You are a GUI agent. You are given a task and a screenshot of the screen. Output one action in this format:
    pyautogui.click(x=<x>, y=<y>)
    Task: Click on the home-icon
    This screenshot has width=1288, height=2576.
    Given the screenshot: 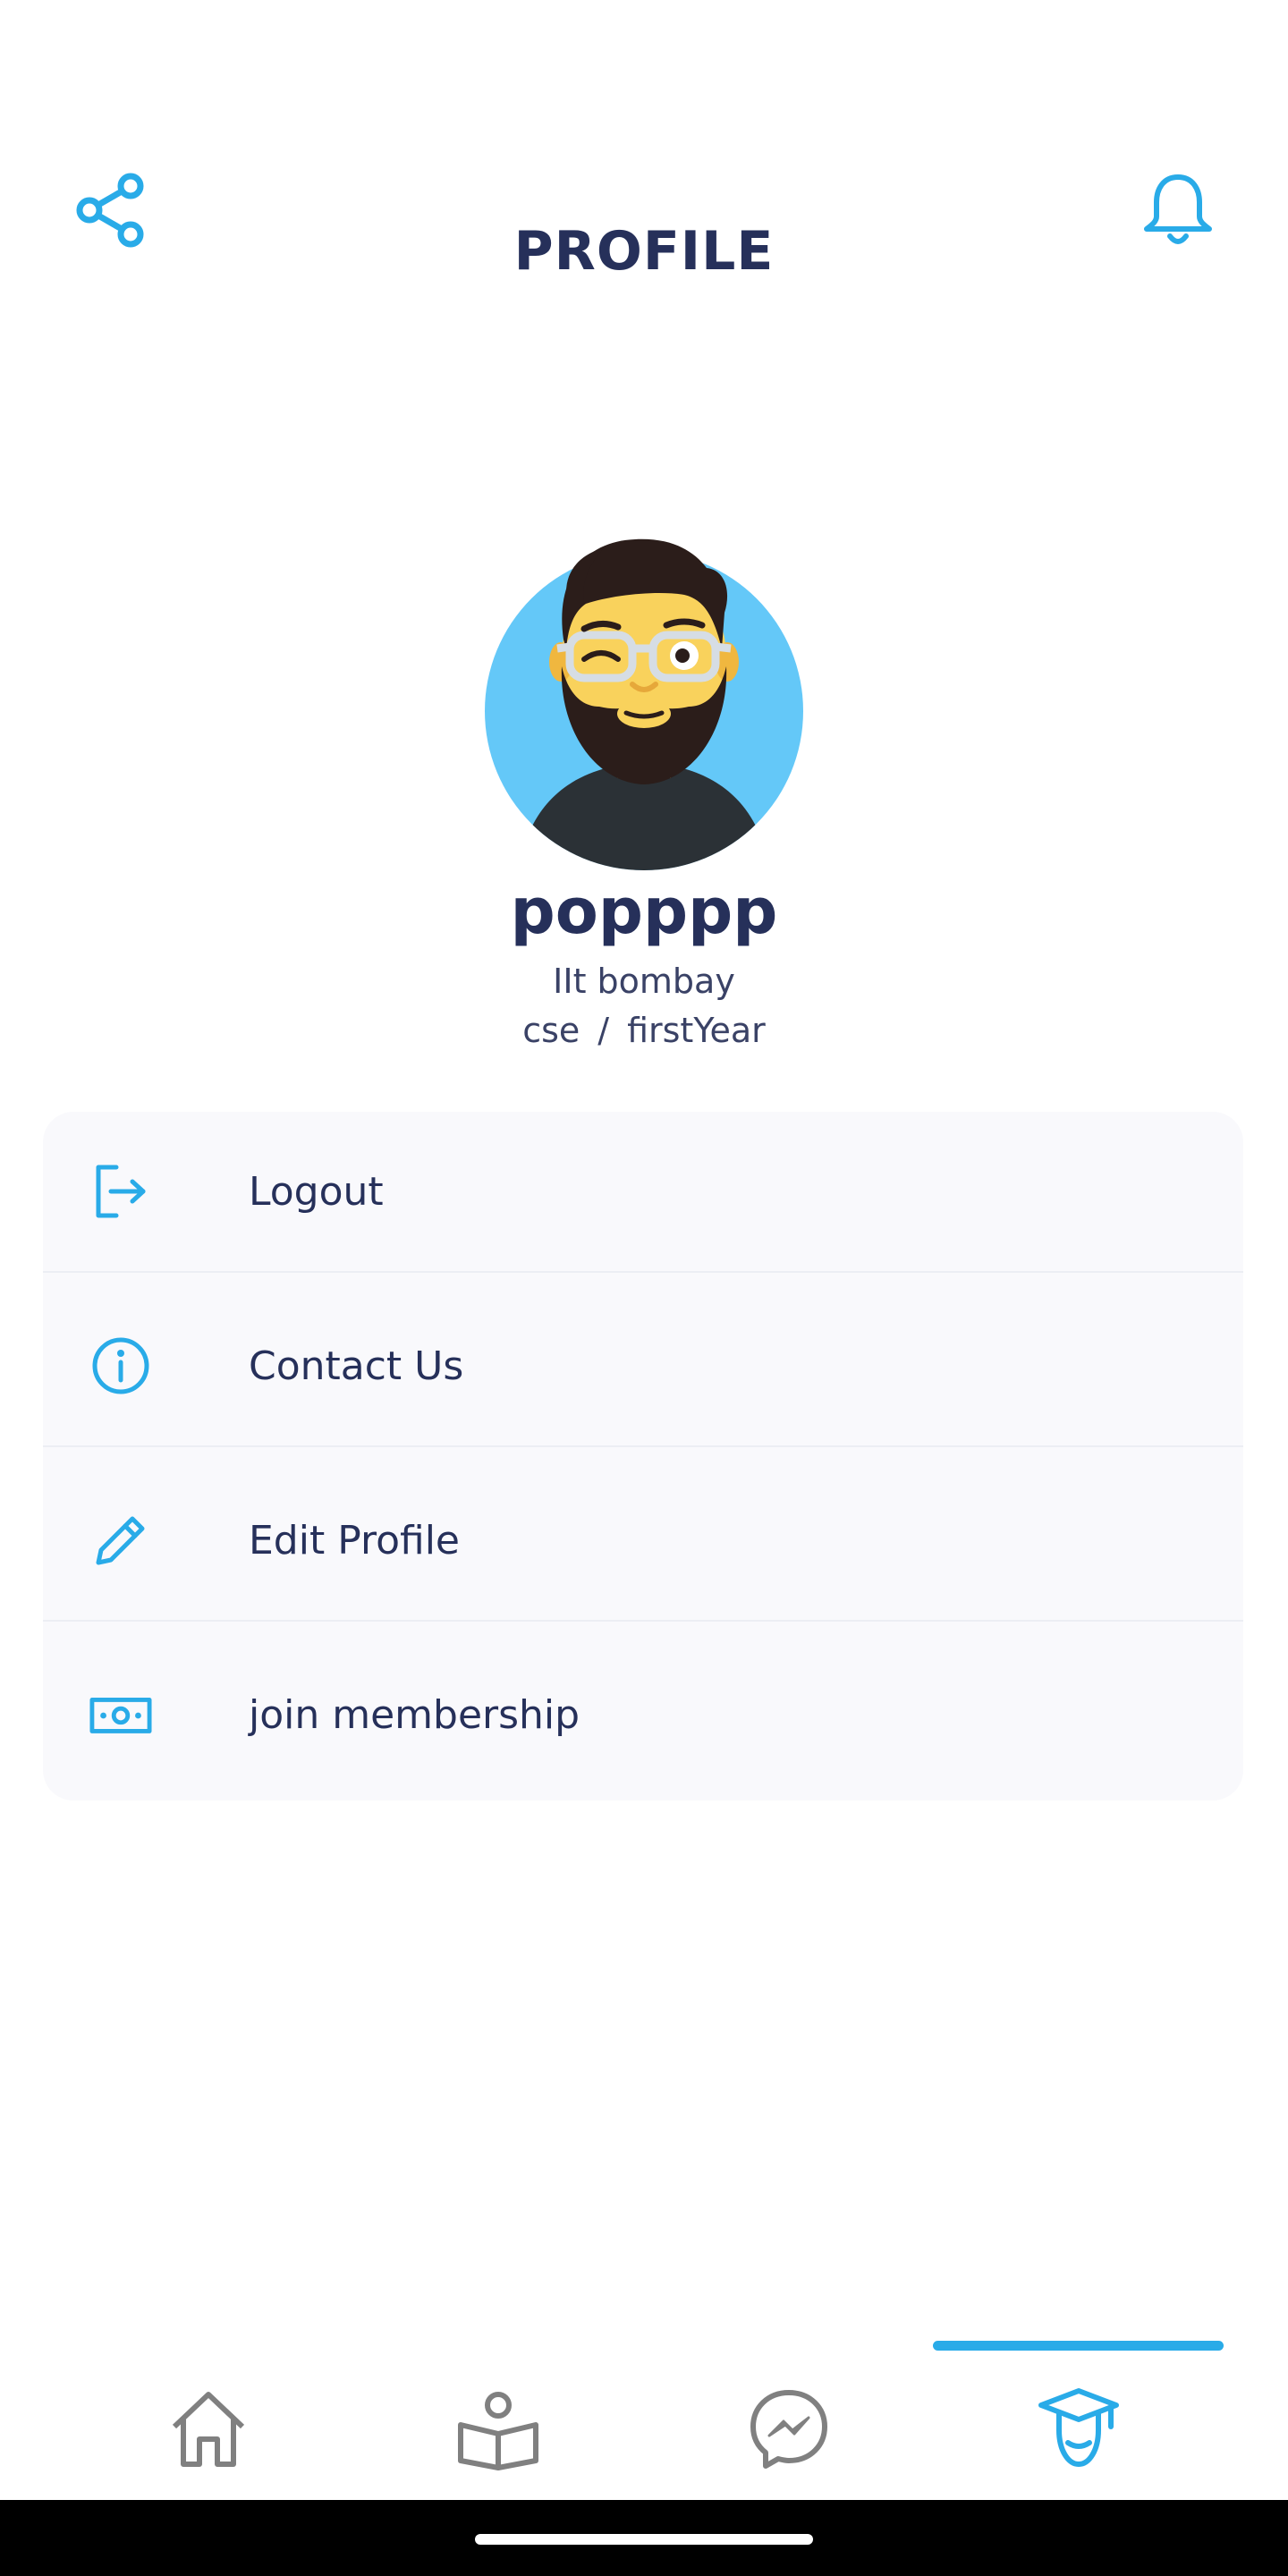 What is the action you would take?
    pyautogui.click(x=208, y=2429)
    